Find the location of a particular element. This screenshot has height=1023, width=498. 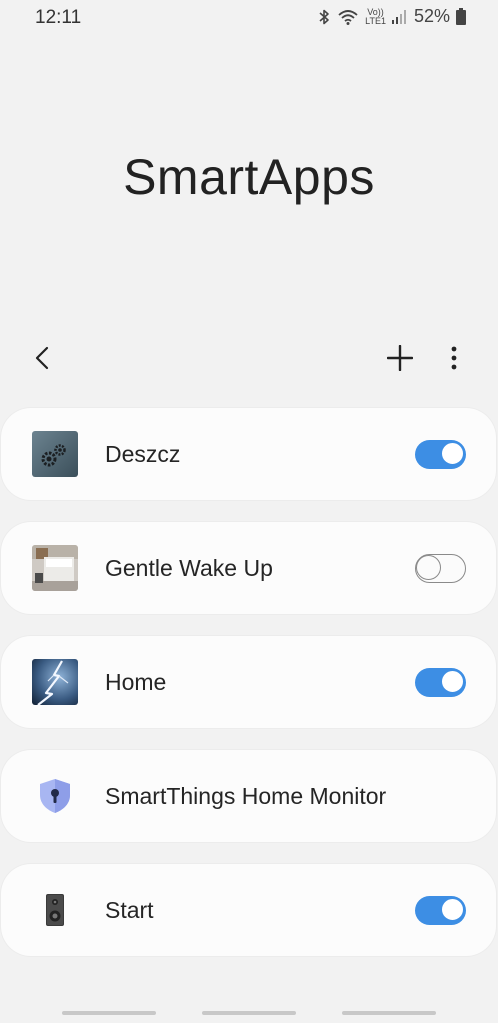

lte-label: LTE1 is located at coordinates (375, 20).